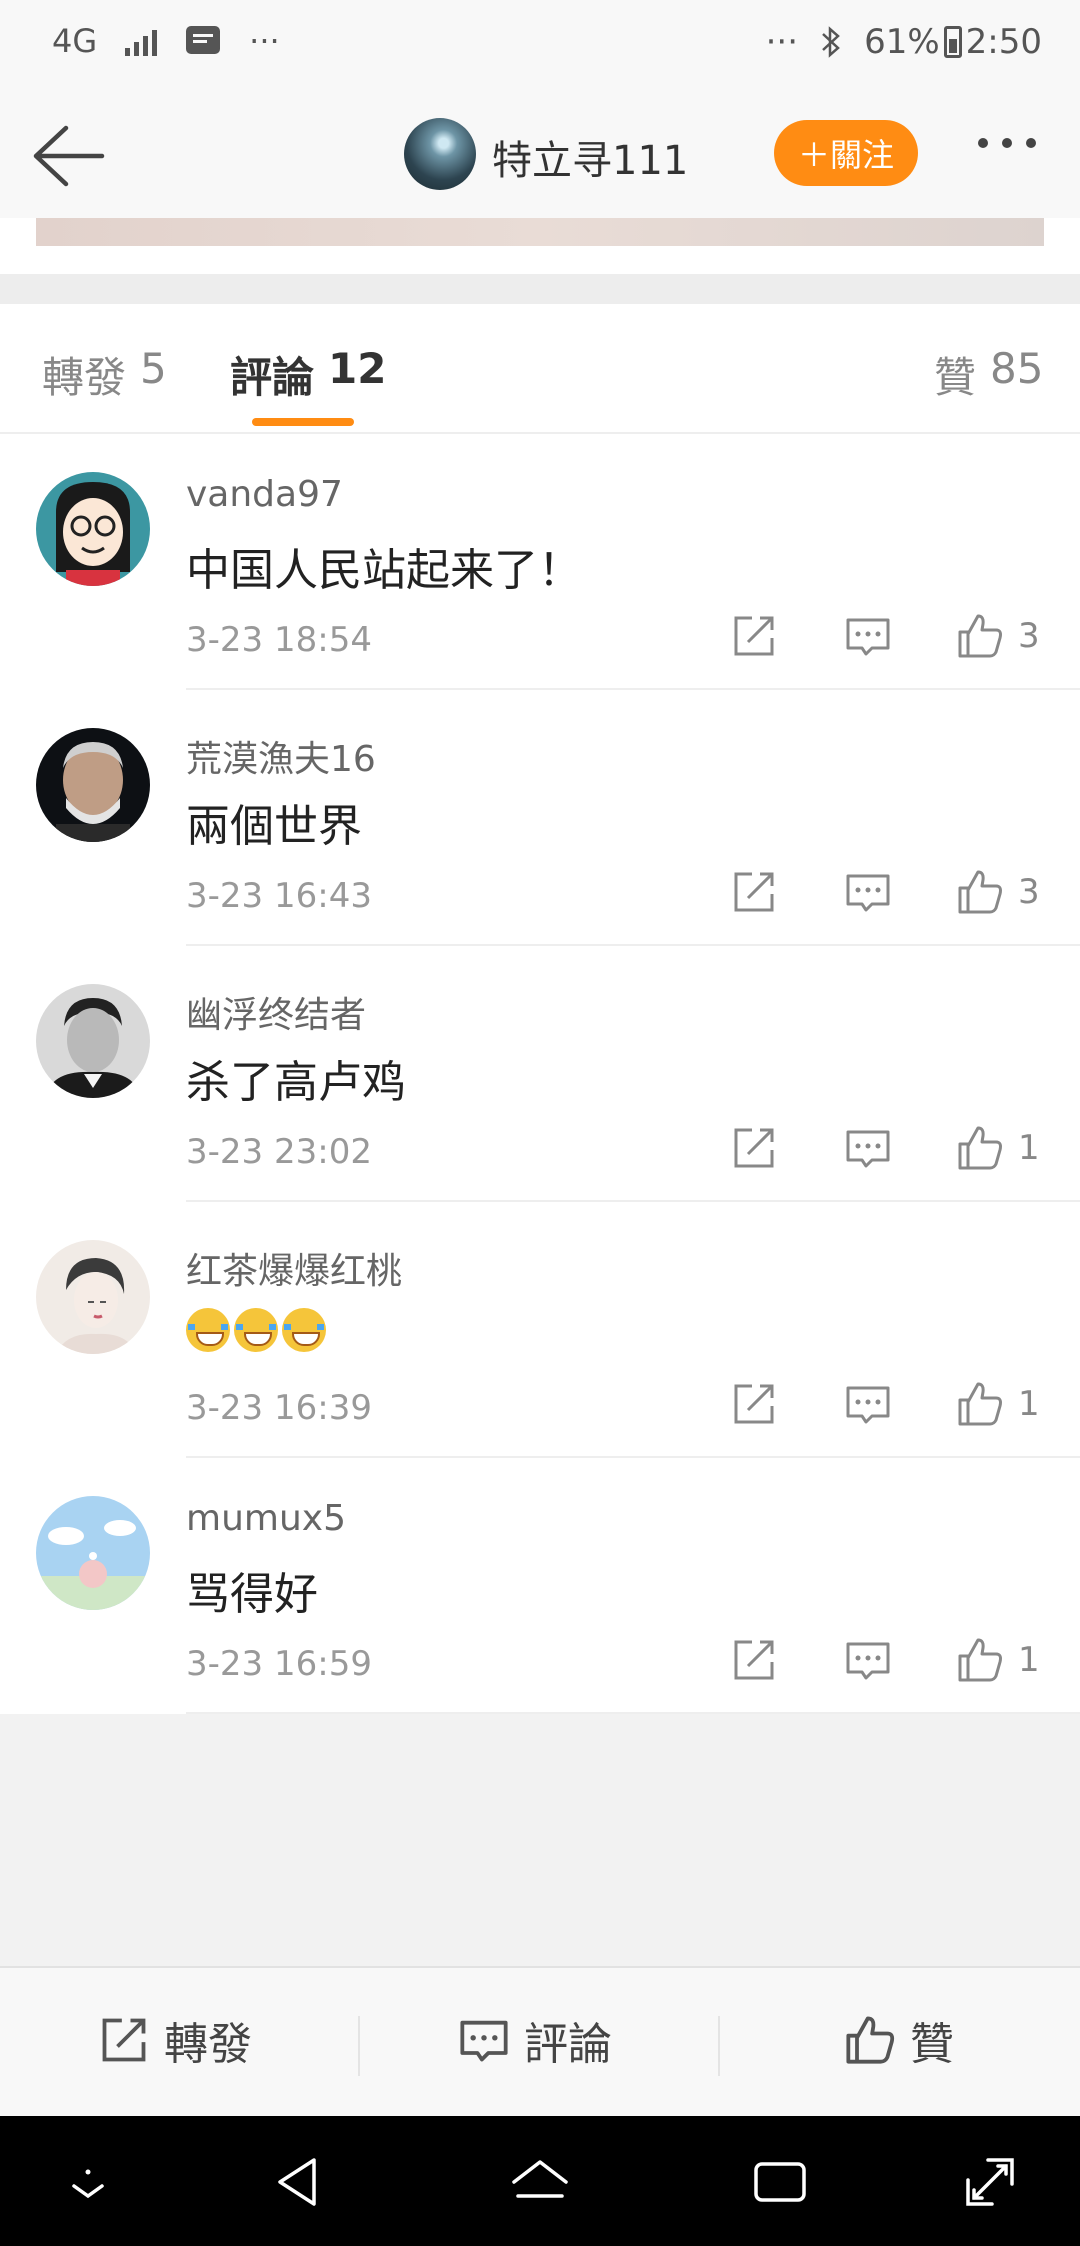  I want to click on header: 特立寻111 ＋關注, so click(540, 154).